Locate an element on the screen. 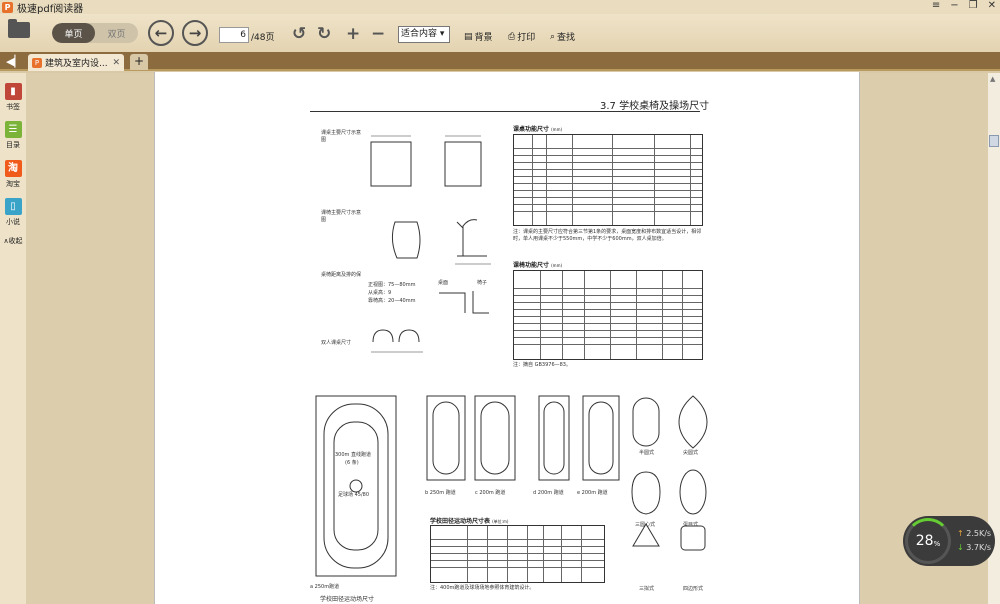 The height and width of the screenshot is (604, 1000). rotate-left-icon: ↺ is located at coordinates (299, 34).